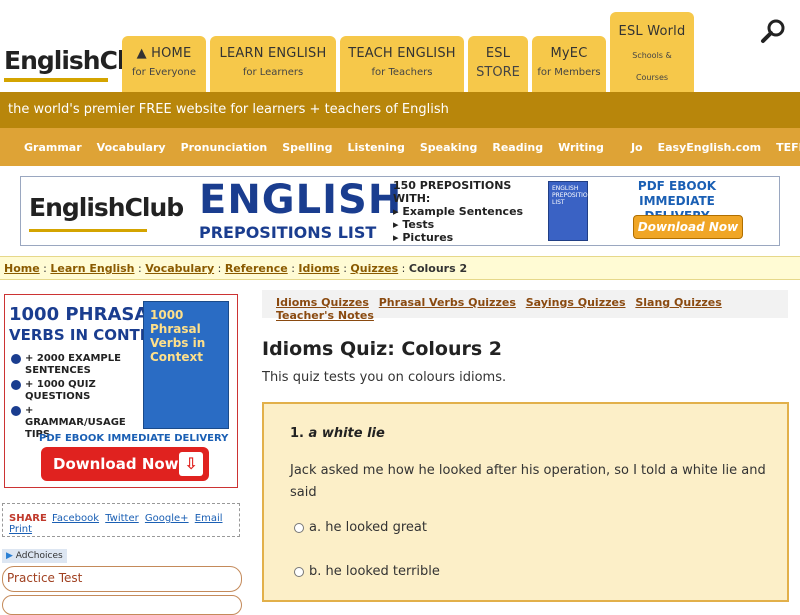  Describe the element at coordinates (498, 64) in the screenshot. I see `tab-esl-store: ESL STORE` at that location.